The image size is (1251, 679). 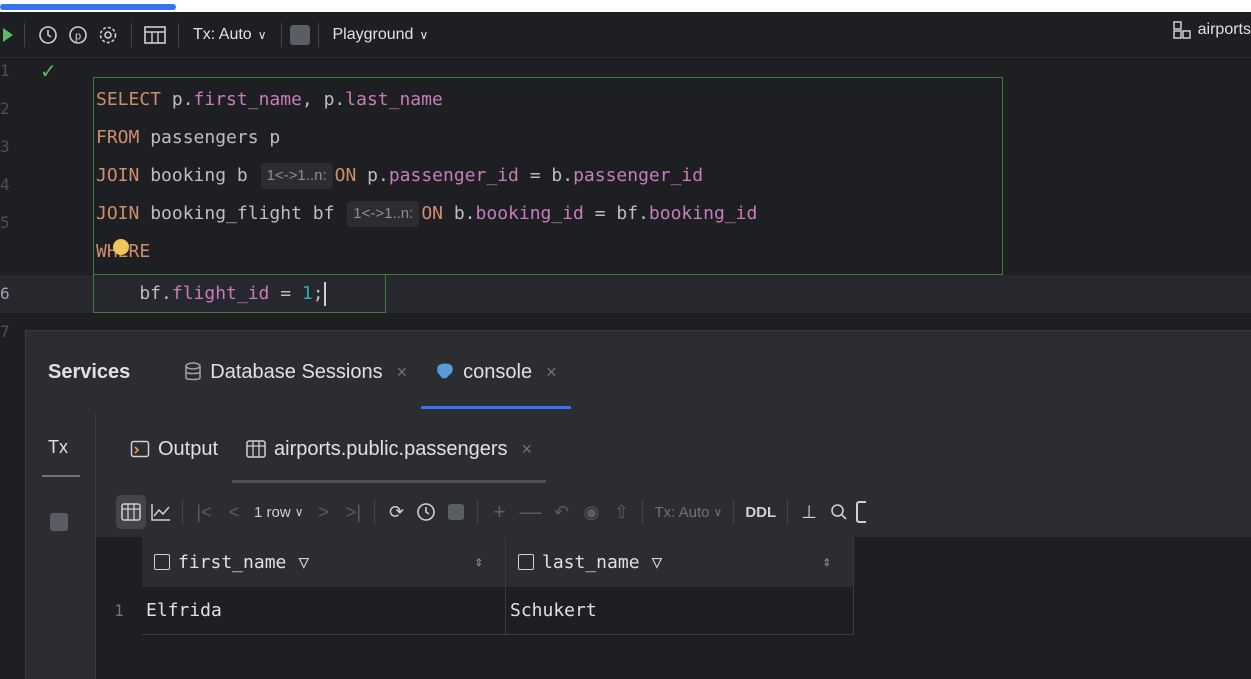 What do you see at coordinates (234, 512) in the screenshot?
I see `prev-page-icon: <` at bounding box center [234, 512].